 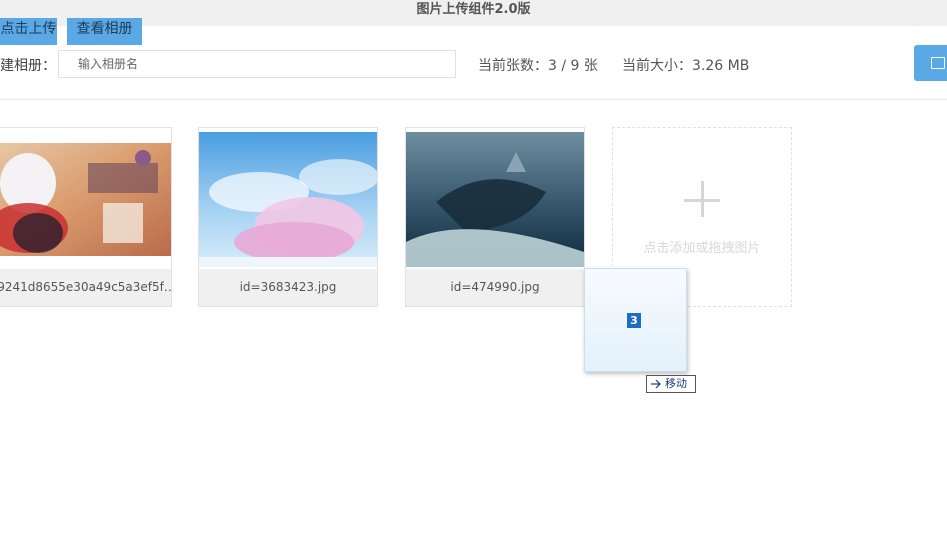 I want to click on image-filename: id=474990.jpg, so click(x=495, y=287).